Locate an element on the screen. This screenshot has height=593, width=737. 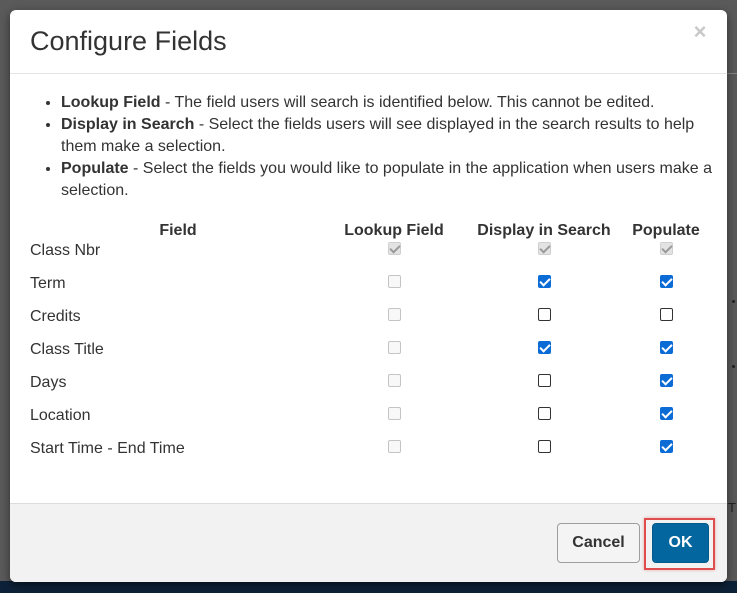
display-in-search-checkbox-credits is located at coordinates (544, 314).